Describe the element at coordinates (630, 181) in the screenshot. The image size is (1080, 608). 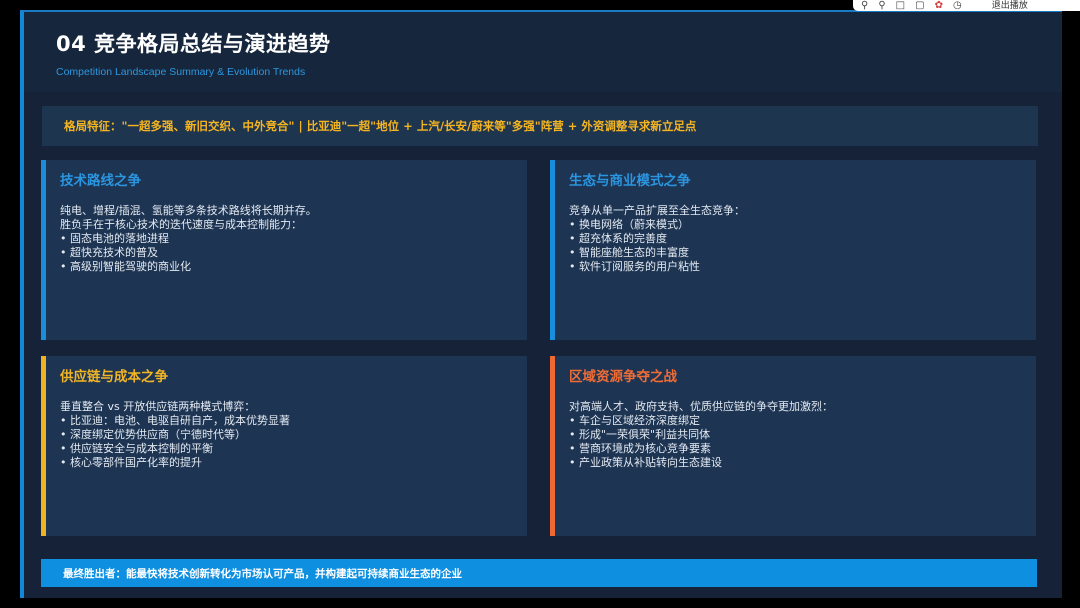
I see `card-title: 生态与商业模式之争` at that location.